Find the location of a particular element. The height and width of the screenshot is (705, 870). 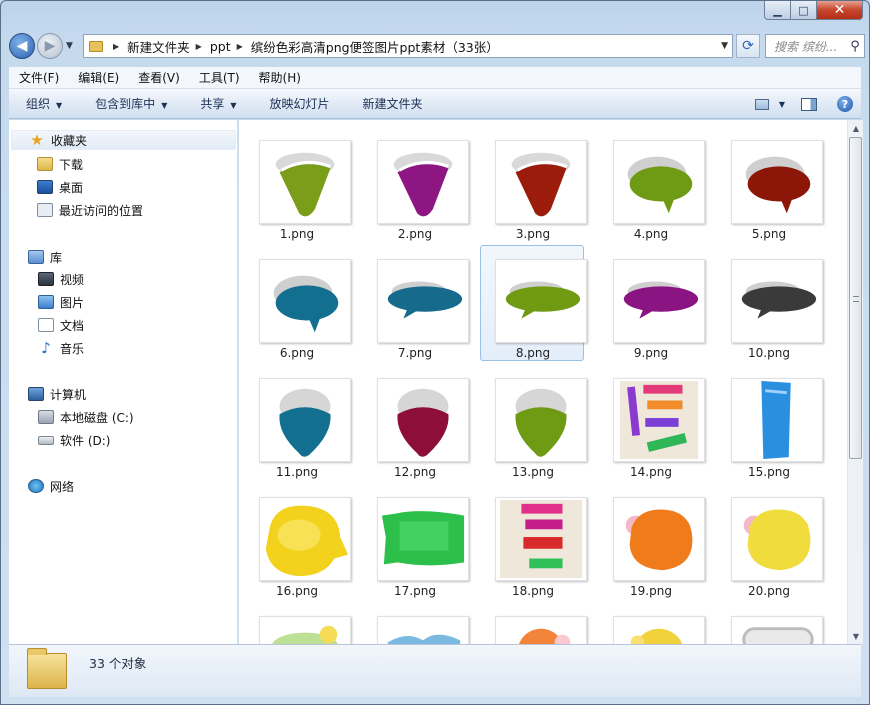

sidebar-item-label: 音乐 is located at coordinates (72, 348).